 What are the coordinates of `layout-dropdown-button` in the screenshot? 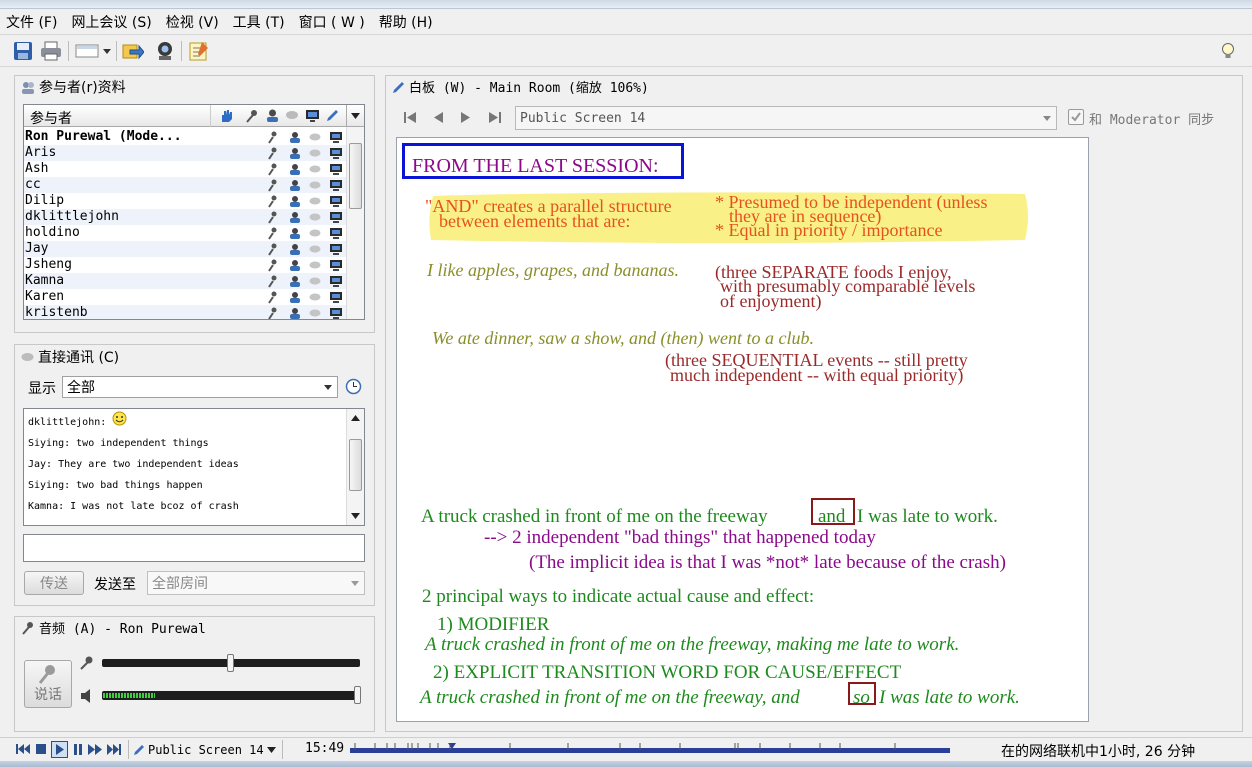 It's located at (94, 51).